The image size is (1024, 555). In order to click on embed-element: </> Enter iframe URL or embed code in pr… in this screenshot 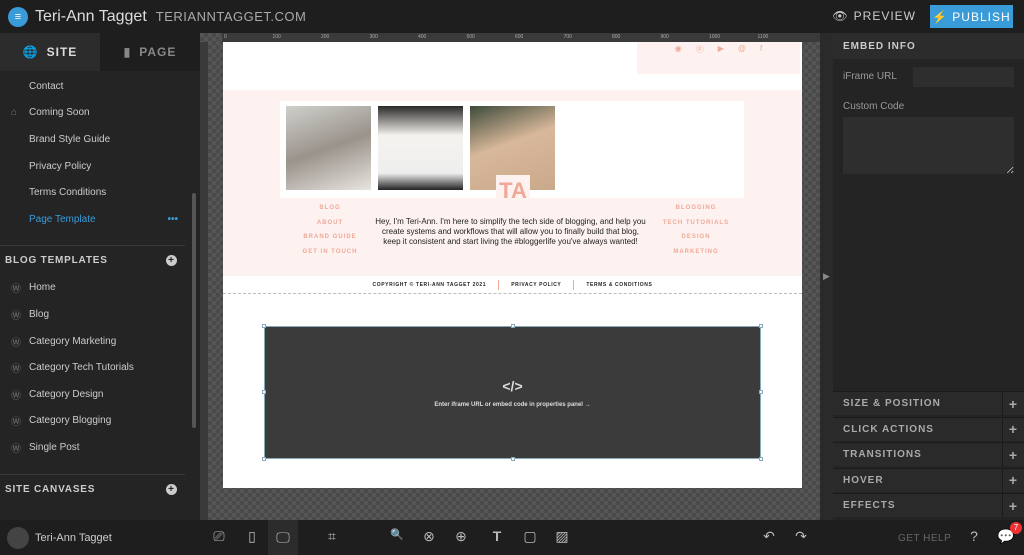, I will do `click(512, 392)`.